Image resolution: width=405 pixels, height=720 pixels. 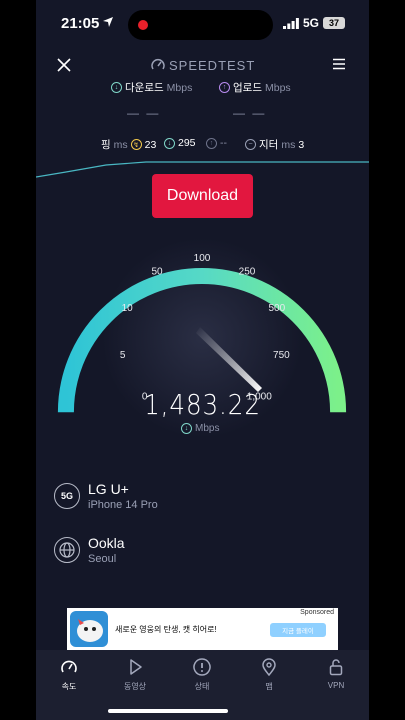 What do you see at coordinates (202, 404) in the screenshot?
I see `speed-value: 1,483.22` at bounding box center [202, 404].